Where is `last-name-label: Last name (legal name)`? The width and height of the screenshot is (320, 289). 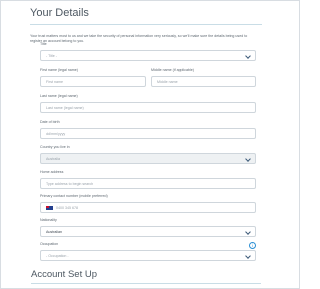
last-name-label: Last name (legal name) is located at coordinates (59, 96).